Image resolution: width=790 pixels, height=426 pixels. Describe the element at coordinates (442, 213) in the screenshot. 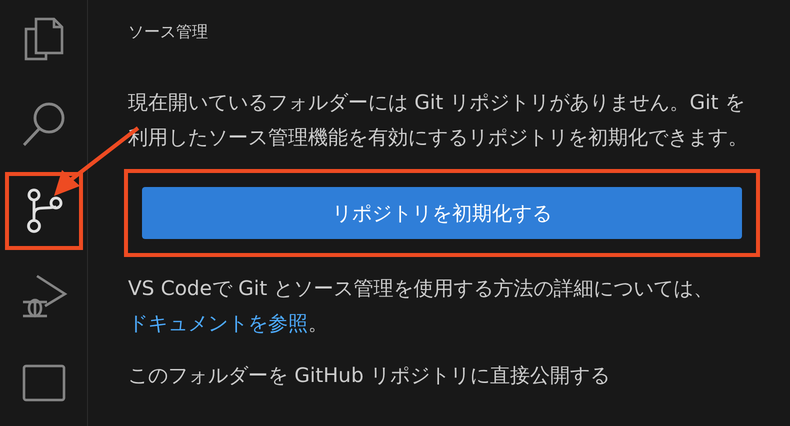

I see `initialize-repository-button: リポジトリを初期化する` at that location.